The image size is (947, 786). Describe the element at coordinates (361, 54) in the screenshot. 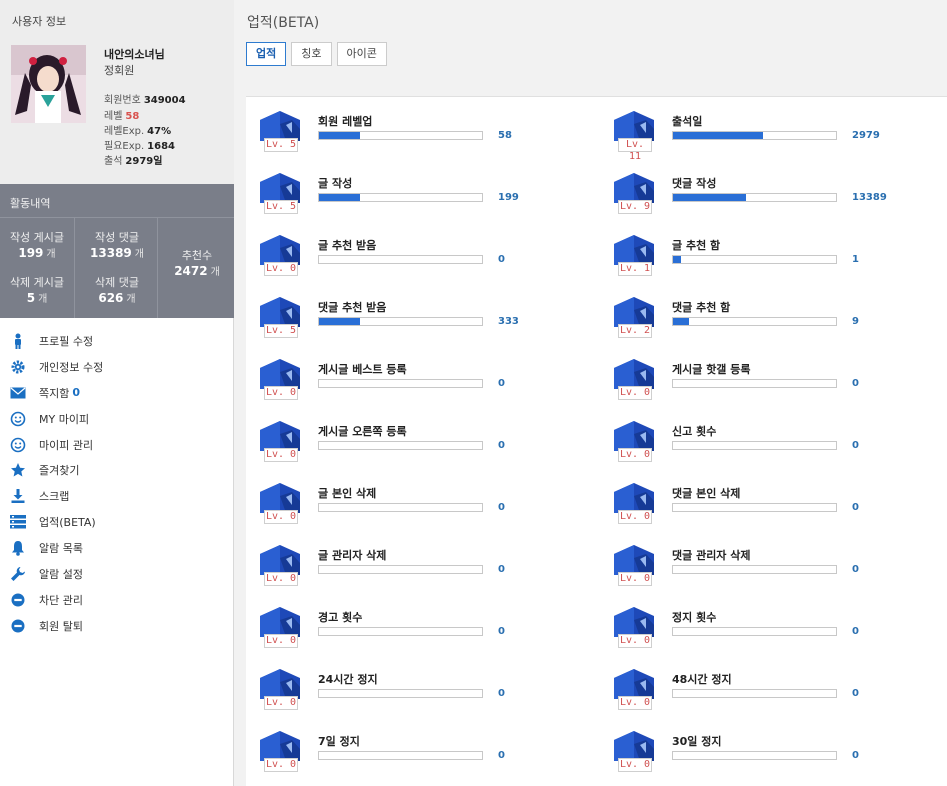

I see `tab-icons: 아이콘` at that location.